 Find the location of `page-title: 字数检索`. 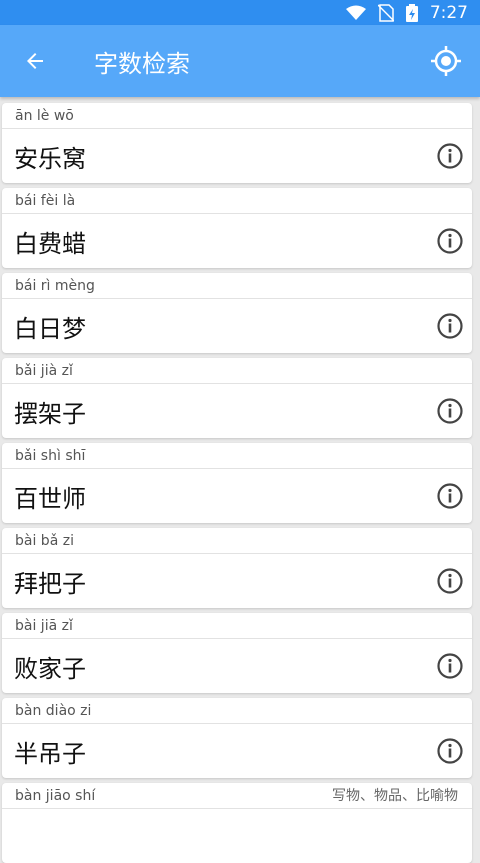

page-title: 字数检索 is located at coordinates (142, 63).